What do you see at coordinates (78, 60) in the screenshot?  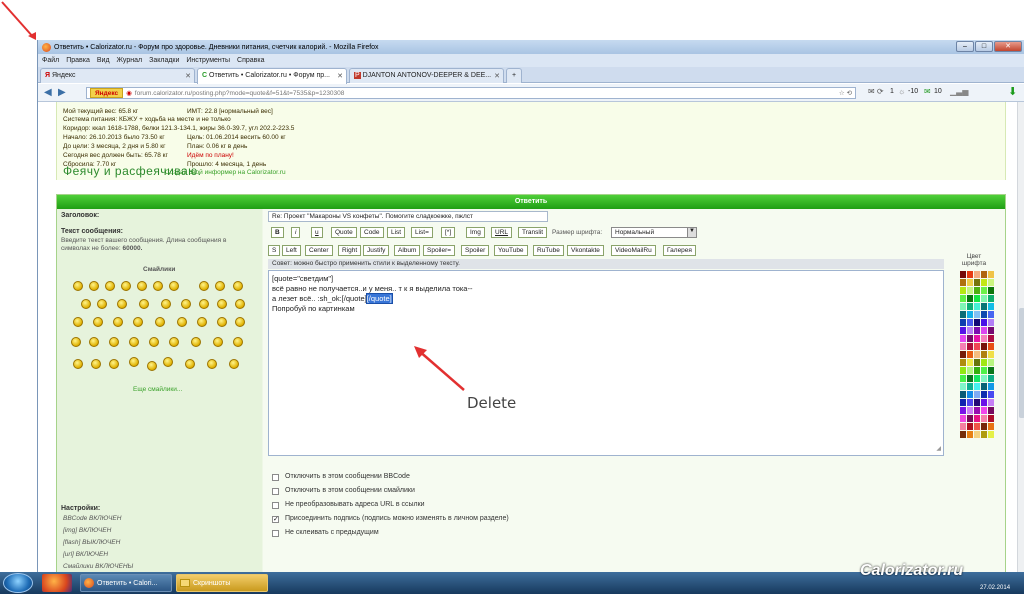 I see `menu-edit: Правка` at bounding box center [78, 60].